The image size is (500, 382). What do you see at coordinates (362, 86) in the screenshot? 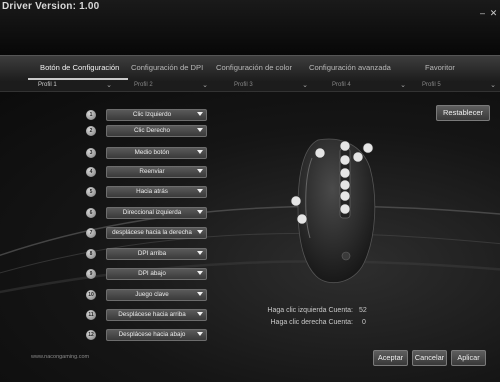
I see `profile-tab-4: Profil 4 ⌄` at bounding box center [362, 86].